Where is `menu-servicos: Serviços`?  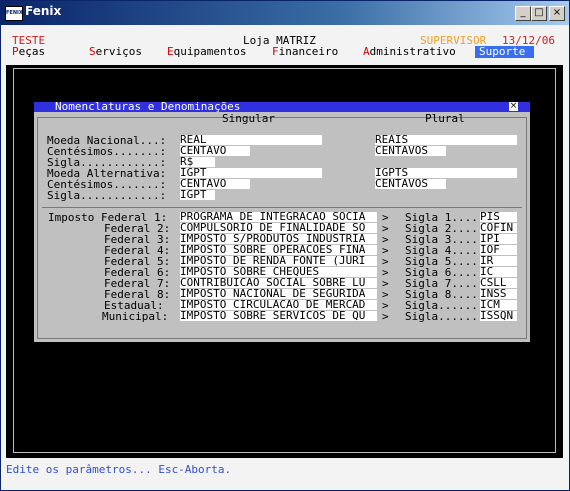 menu-servicos: Serviços is located at coordinates (115, 52).